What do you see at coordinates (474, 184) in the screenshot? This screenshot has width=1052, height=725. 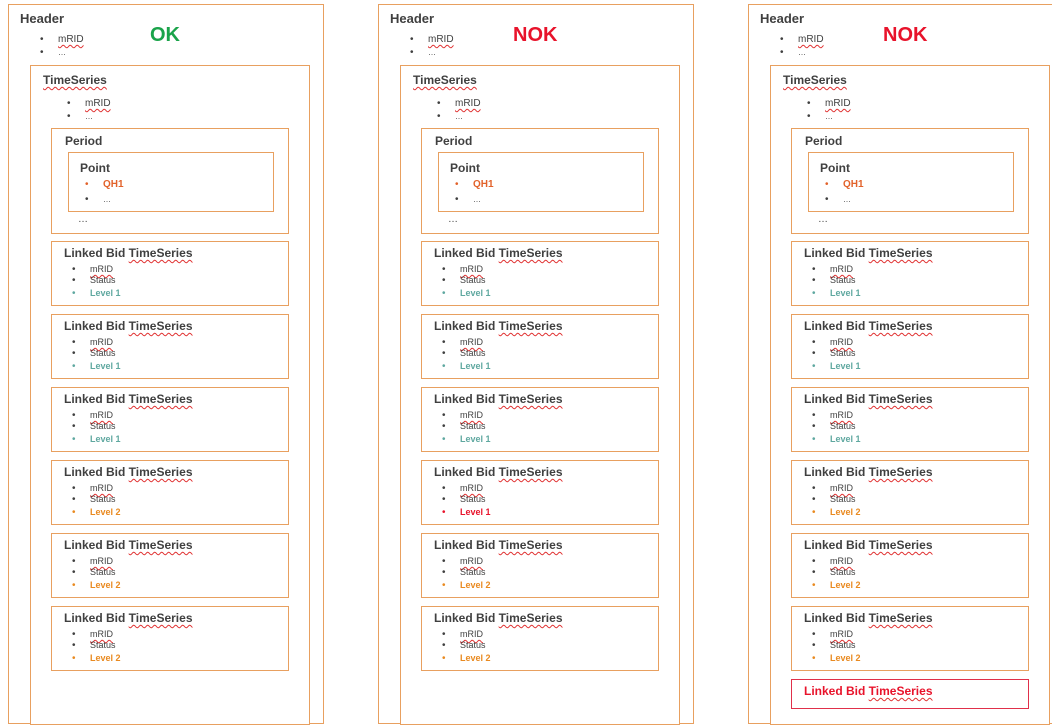 I see `point-qh1: • QH1` at bounding box center [474, 184].